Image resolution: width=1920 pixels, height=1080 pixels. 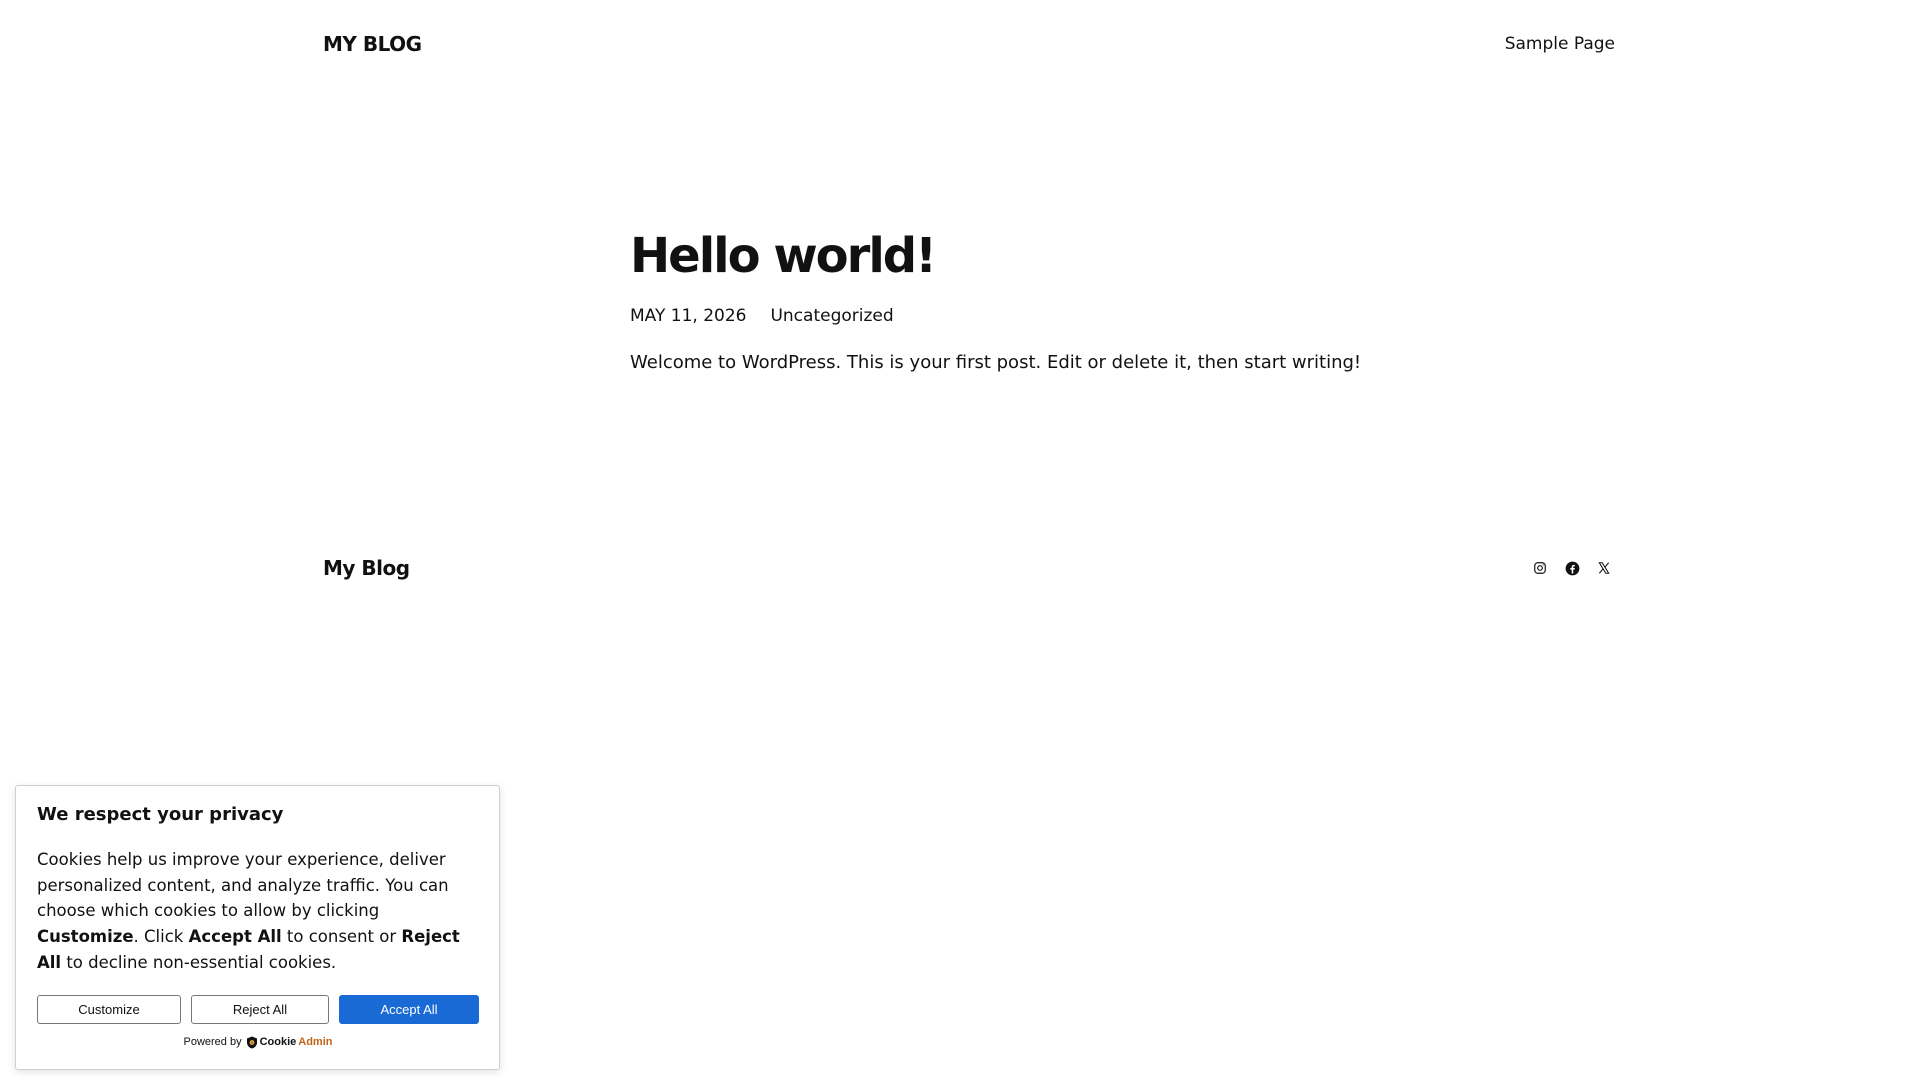 I want to click on cookie-banner-title: We respect your privacy, so click(x=160, y=814).